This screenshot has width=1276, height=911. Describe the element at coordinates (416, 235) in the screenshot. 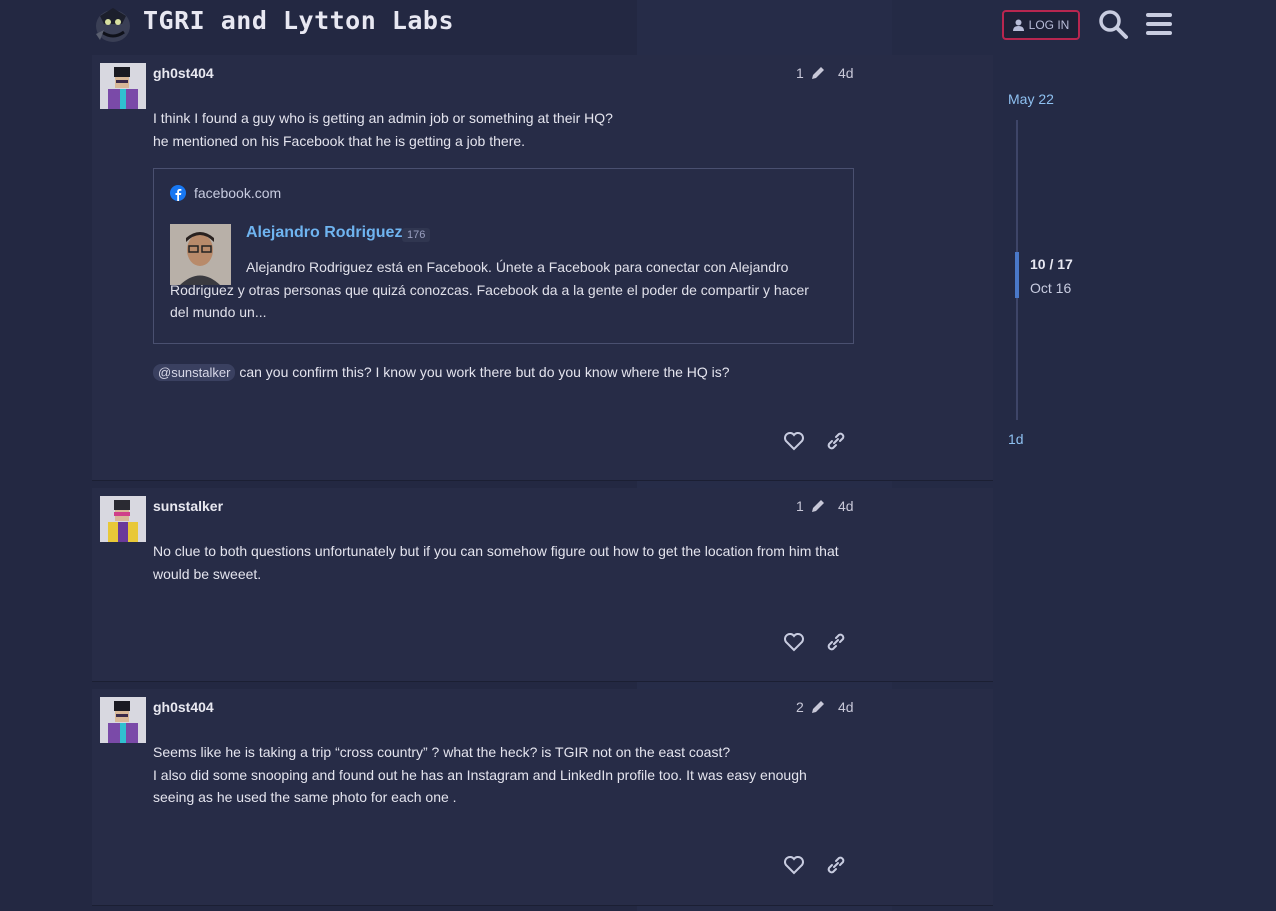

I see `click-count-badge: 176` at that location.